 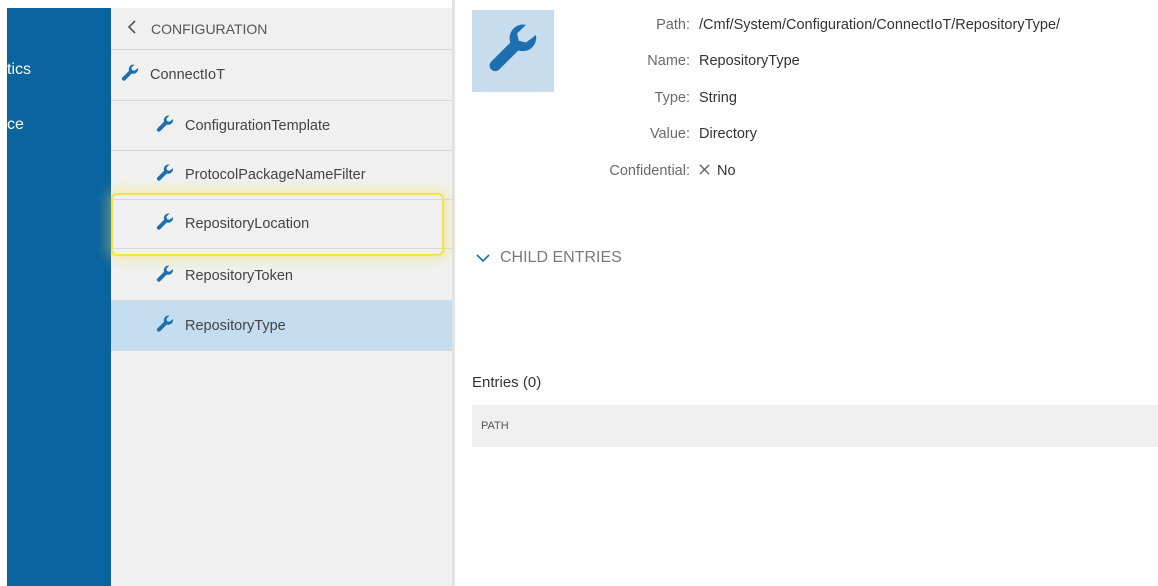 I want to click on child-entries-toggle: CHILD ENTRIES, so click(x=549, y=258).